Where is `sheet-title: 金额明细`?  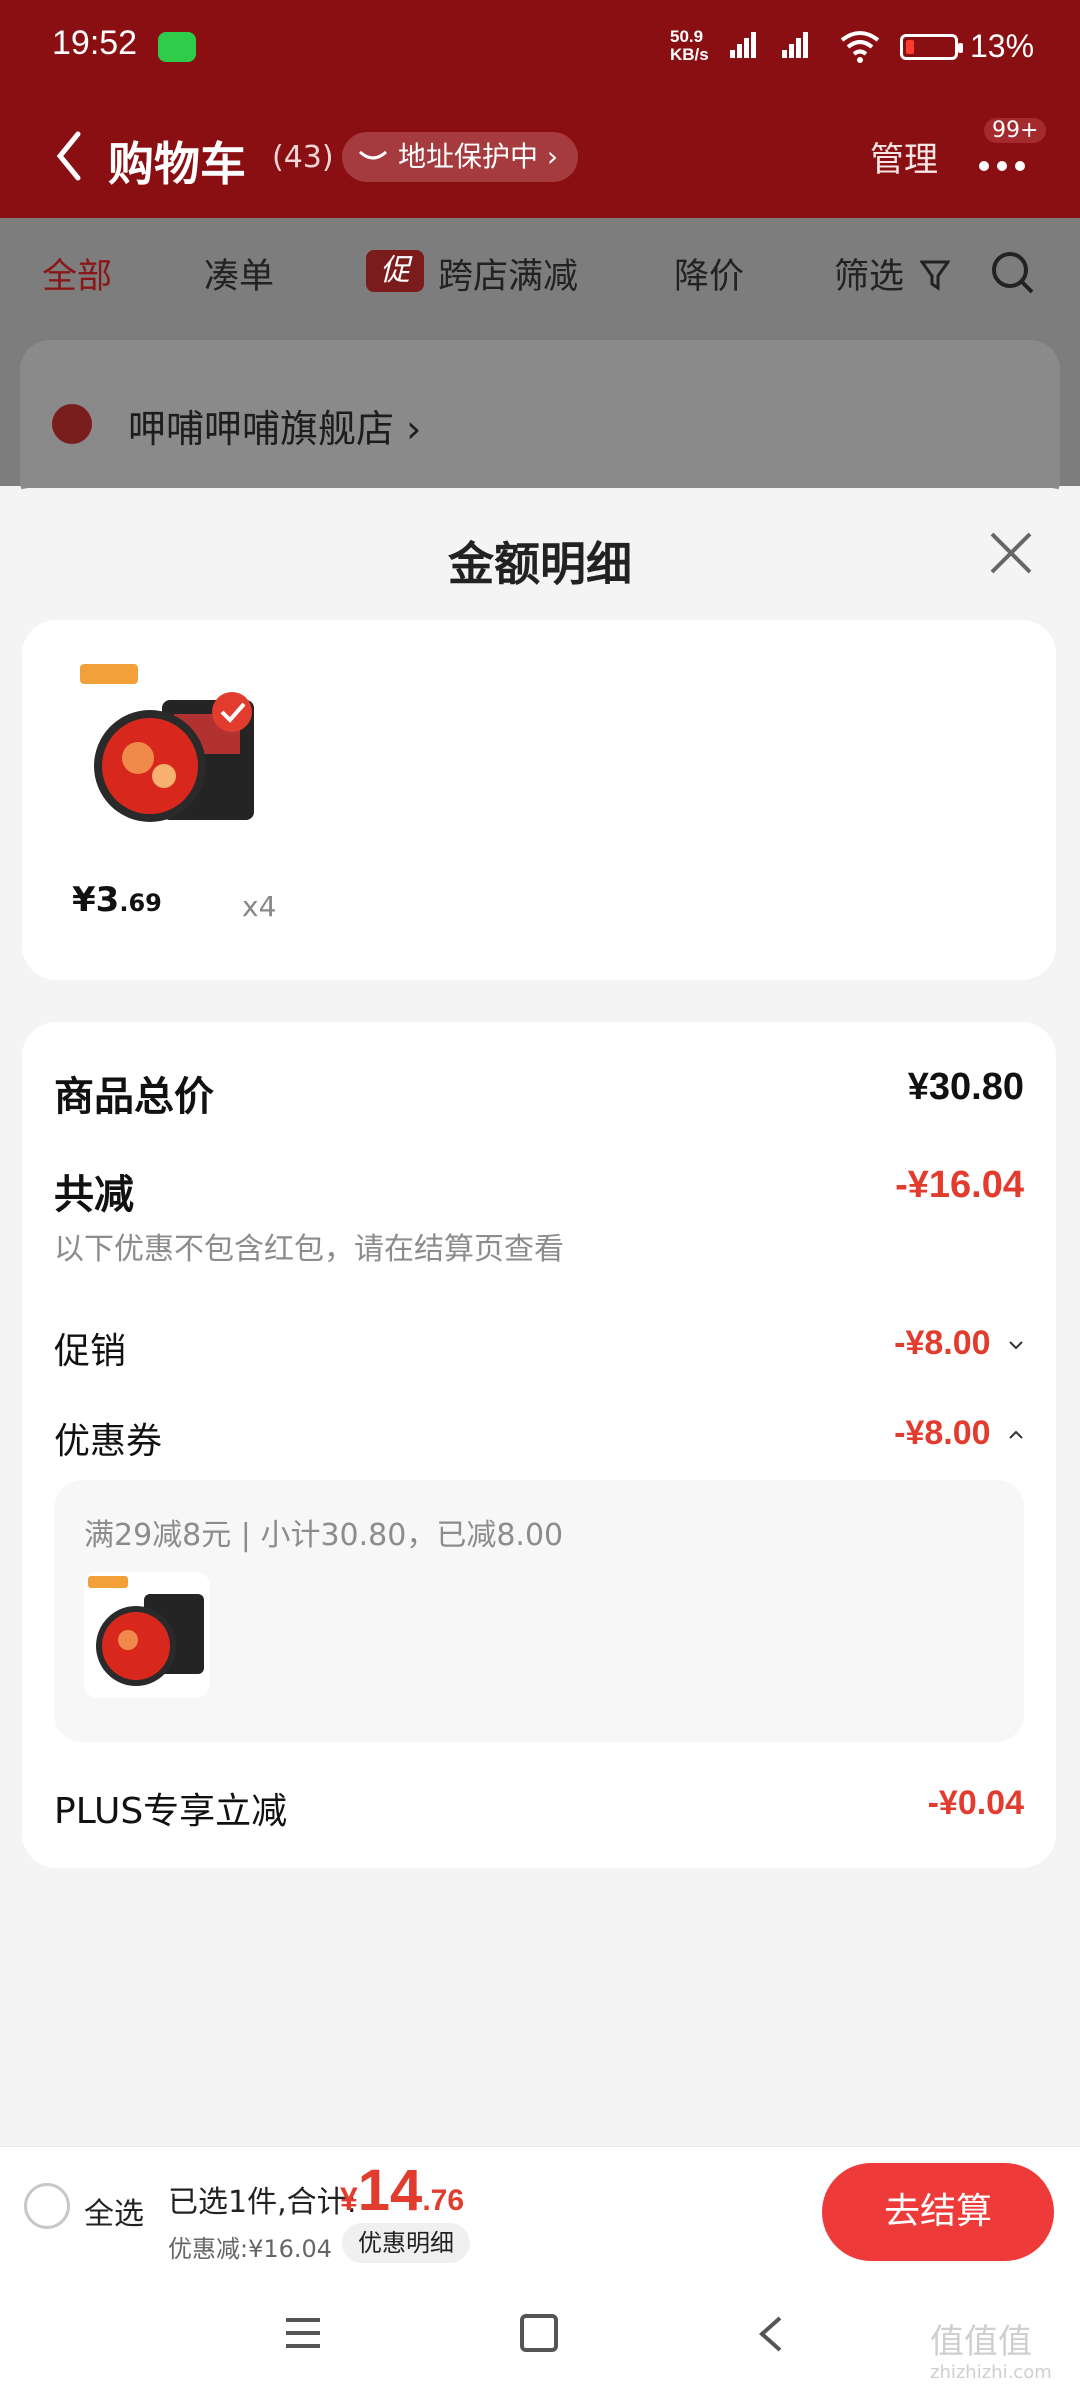 sheet-title: 金额明细 is located at coordinates (540, 564).